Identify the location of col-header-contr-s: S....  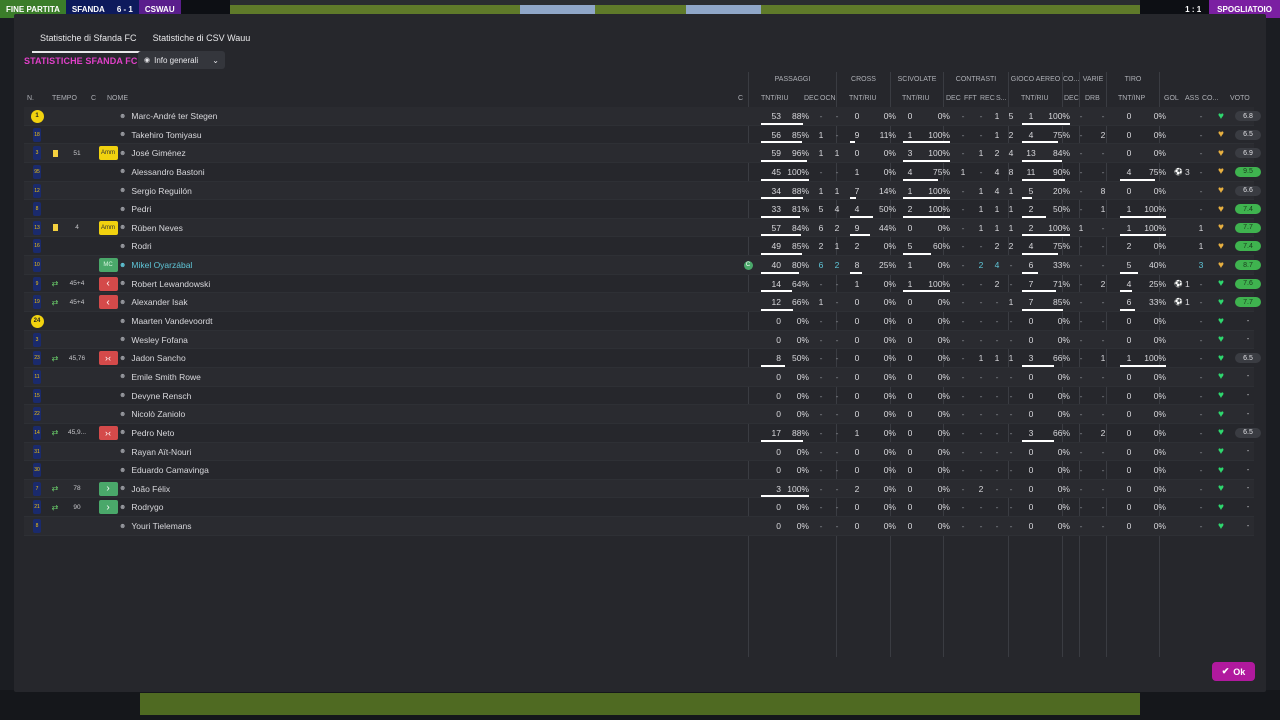
(1001, 98).